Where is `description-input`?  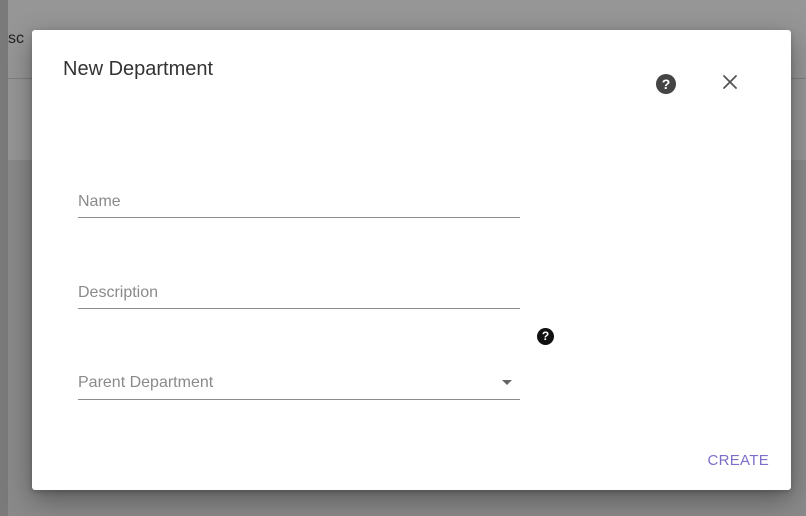 description-input is located at coordinates (299, 293).